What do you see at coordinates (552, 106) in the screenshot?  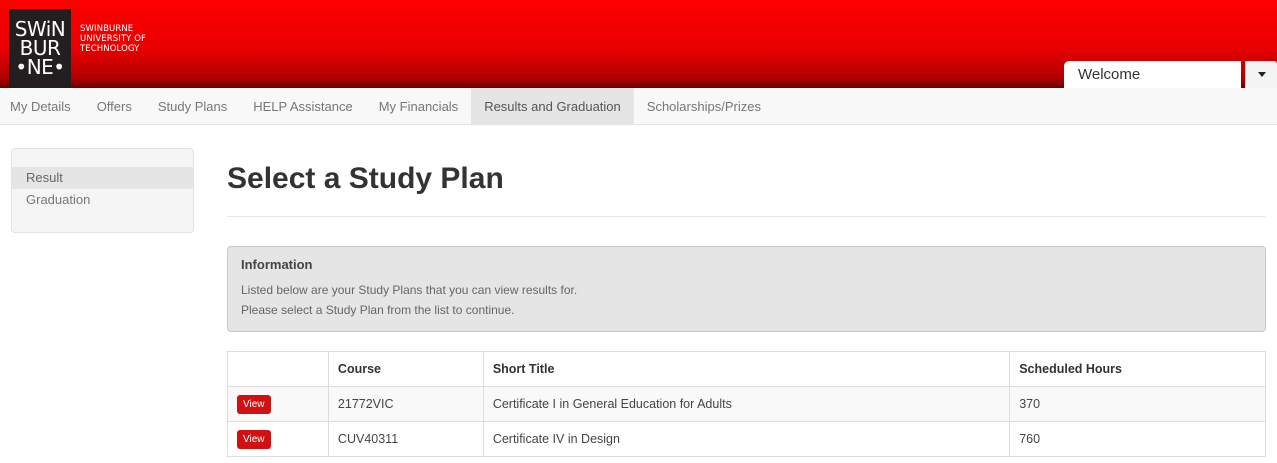 I see `nav-item-results-and-graduation: Results and Graduation` at bounding box center [552, 106].